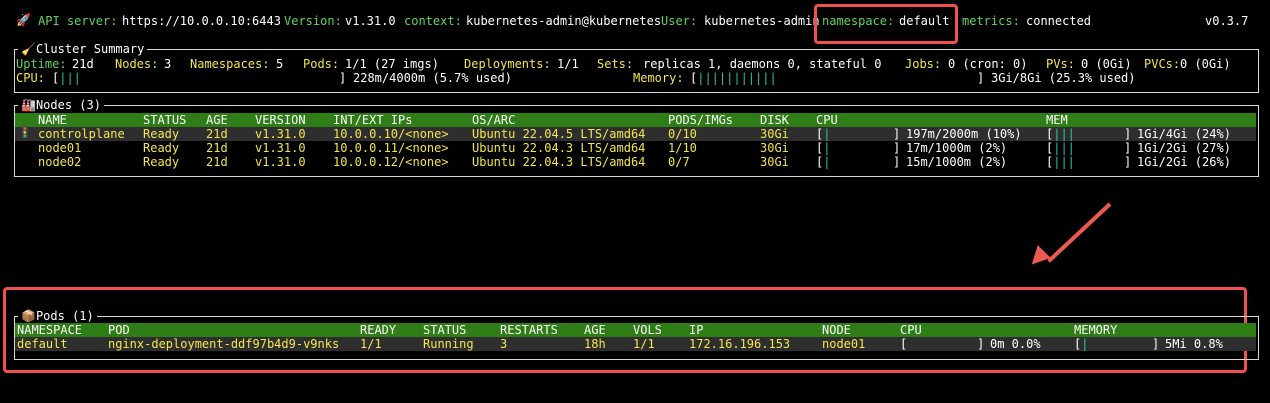  What do you see at coordinates (1079, 232) in the screenshot?
I see `annotation-arrow-shaft` at bounding box center [1079, 232].